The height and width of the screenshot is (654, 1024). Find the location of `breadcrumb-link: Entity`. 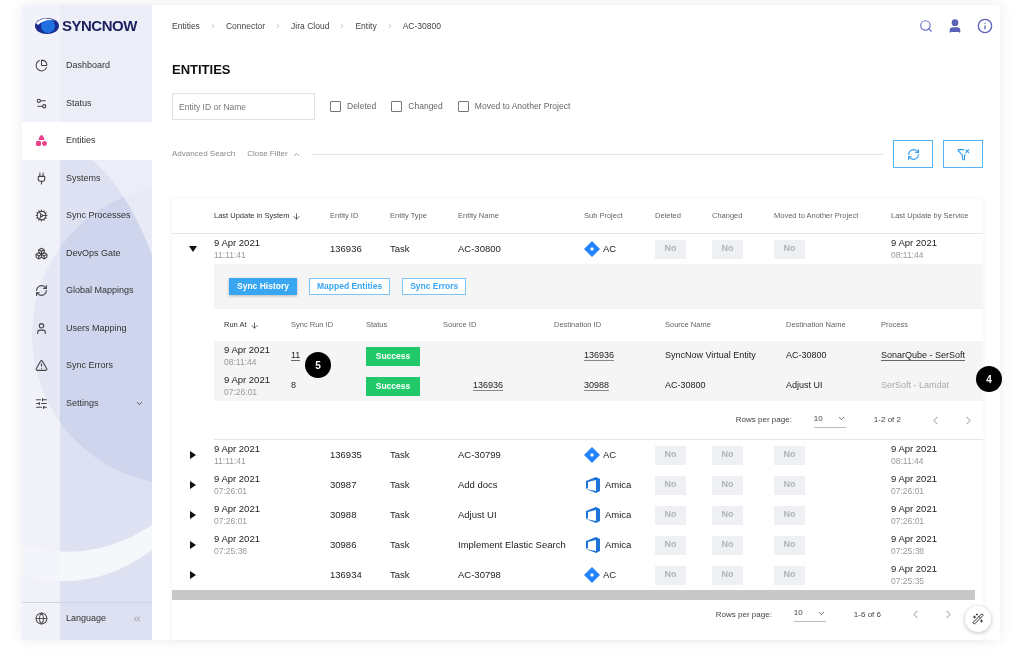

breadcrumb-link: Entity is located at coordinates (366, 26).